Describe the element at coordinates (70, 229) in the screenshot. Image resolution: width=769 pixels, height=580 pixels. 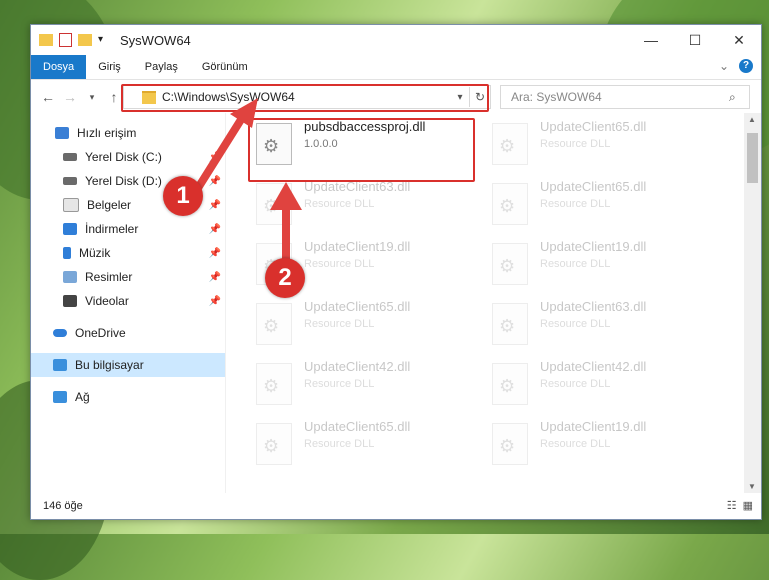
I see `download-icon` at that location.